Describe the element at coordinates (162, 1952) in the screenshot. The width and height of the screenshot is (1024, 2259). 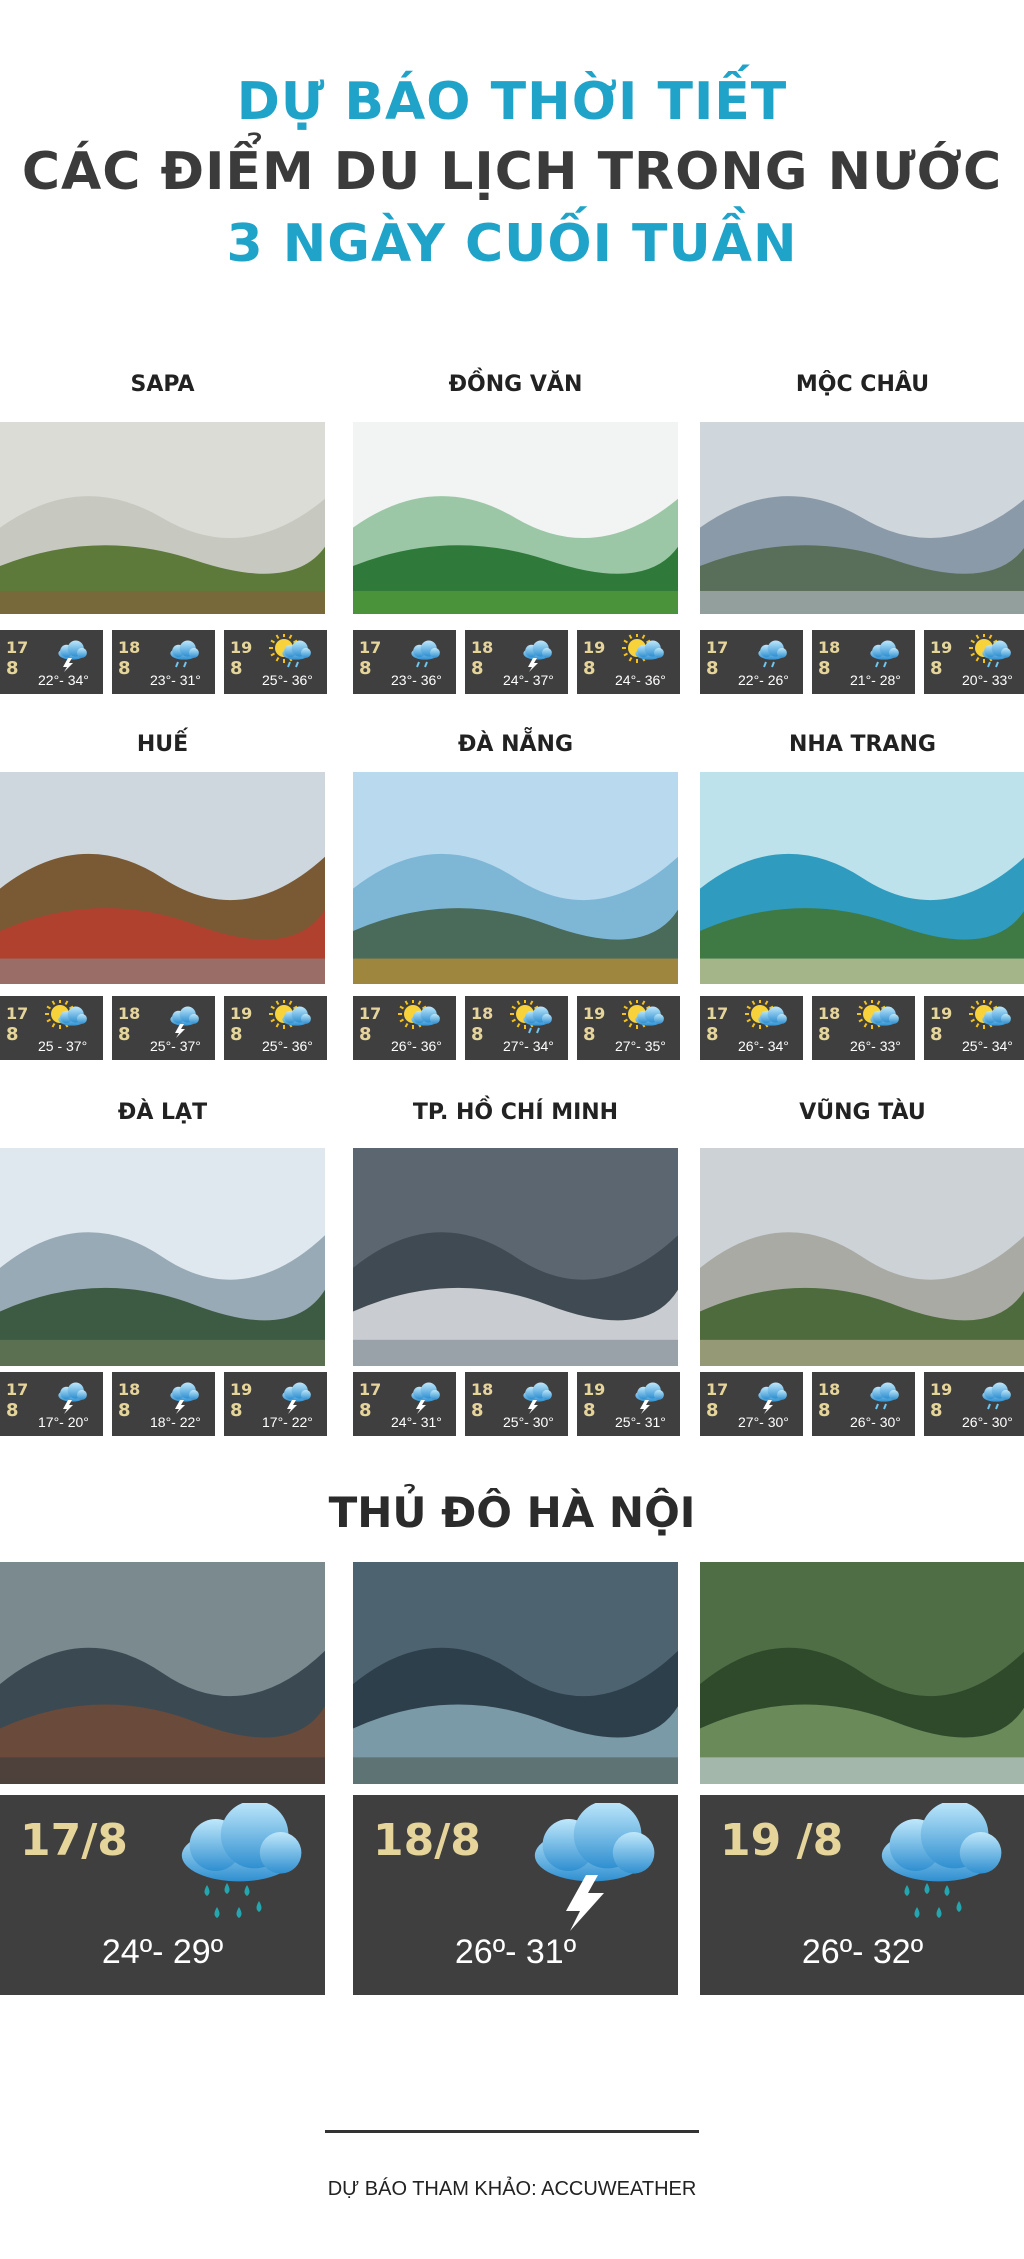
I see `hanoi-temp: 24º- 29º` at that location.